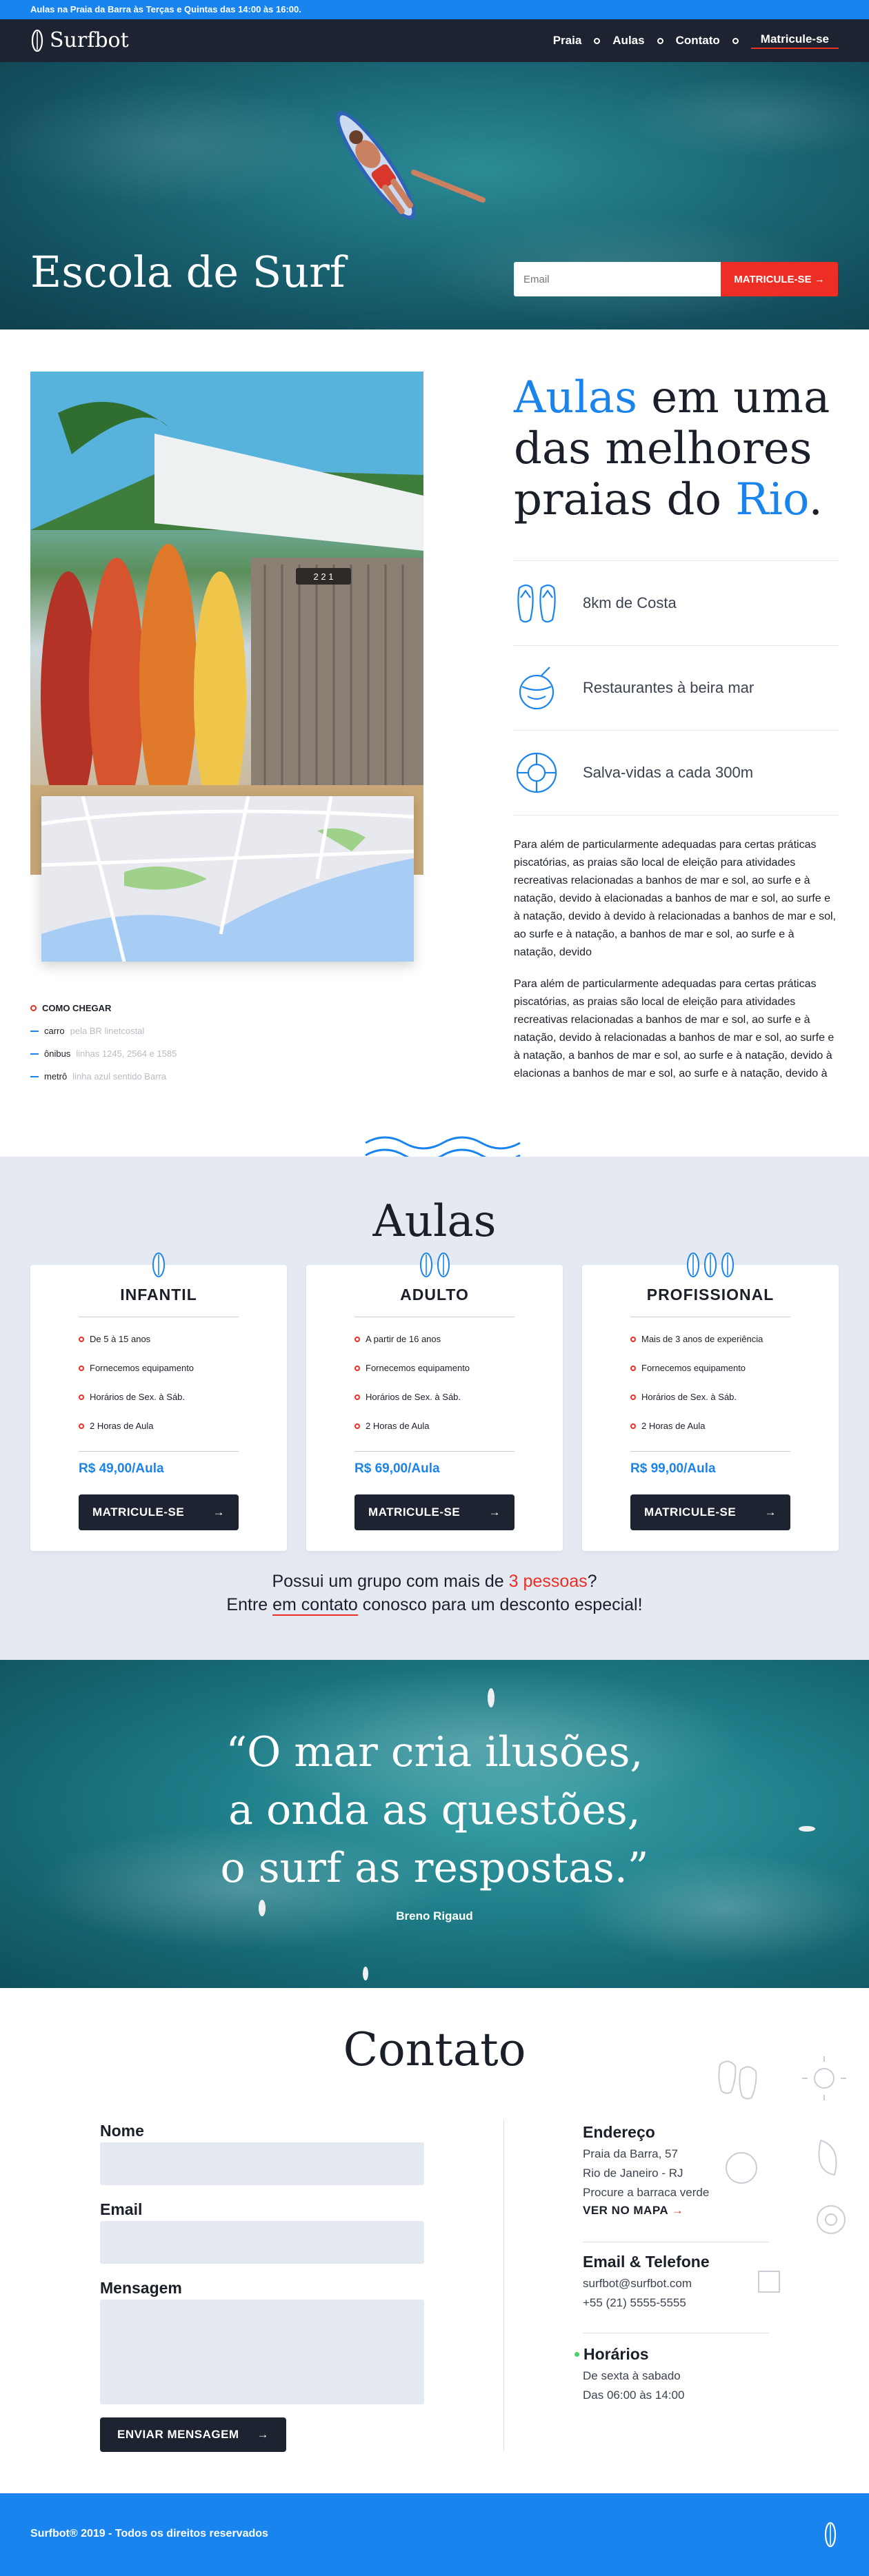 This screenshot has height=2576, width=869. Describe the element at coordinates (434, 1916) in the screenshot. I see `quote-author: Breno Rigaud` at that location.